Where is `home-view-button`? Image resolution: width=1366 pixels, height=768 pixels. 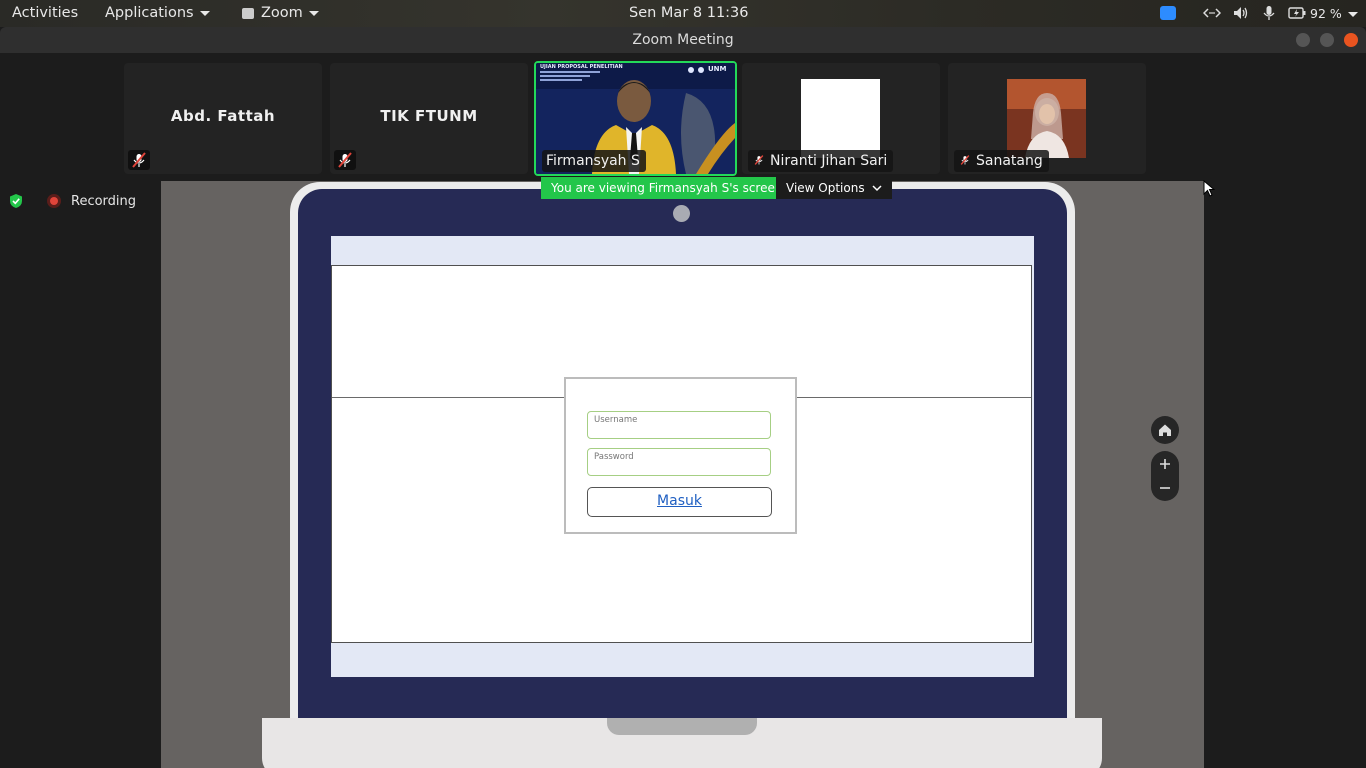
home-view-button is located at coordinates (1165, 430).